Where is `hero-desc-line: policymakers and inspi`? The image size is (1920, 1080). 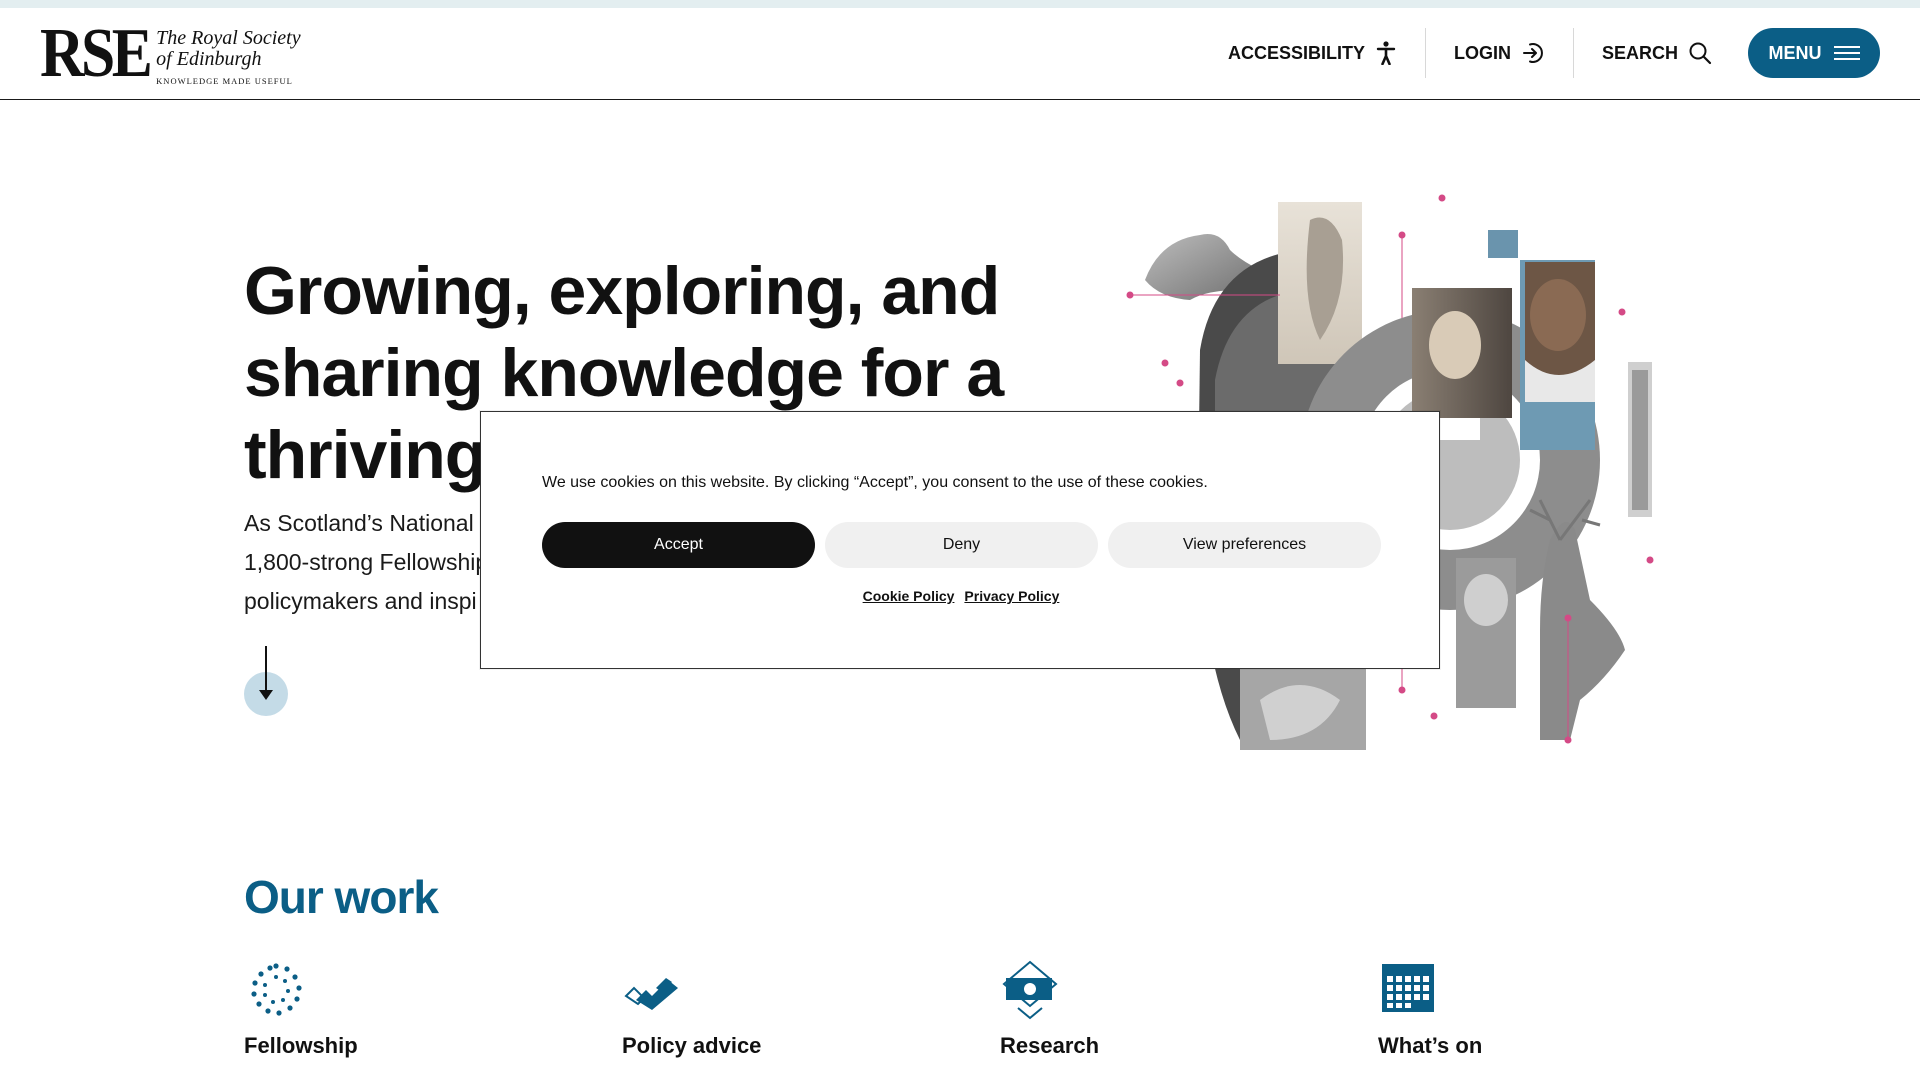
hero-desc-line: policymakers and inspi is located at coordinates (360, 601).